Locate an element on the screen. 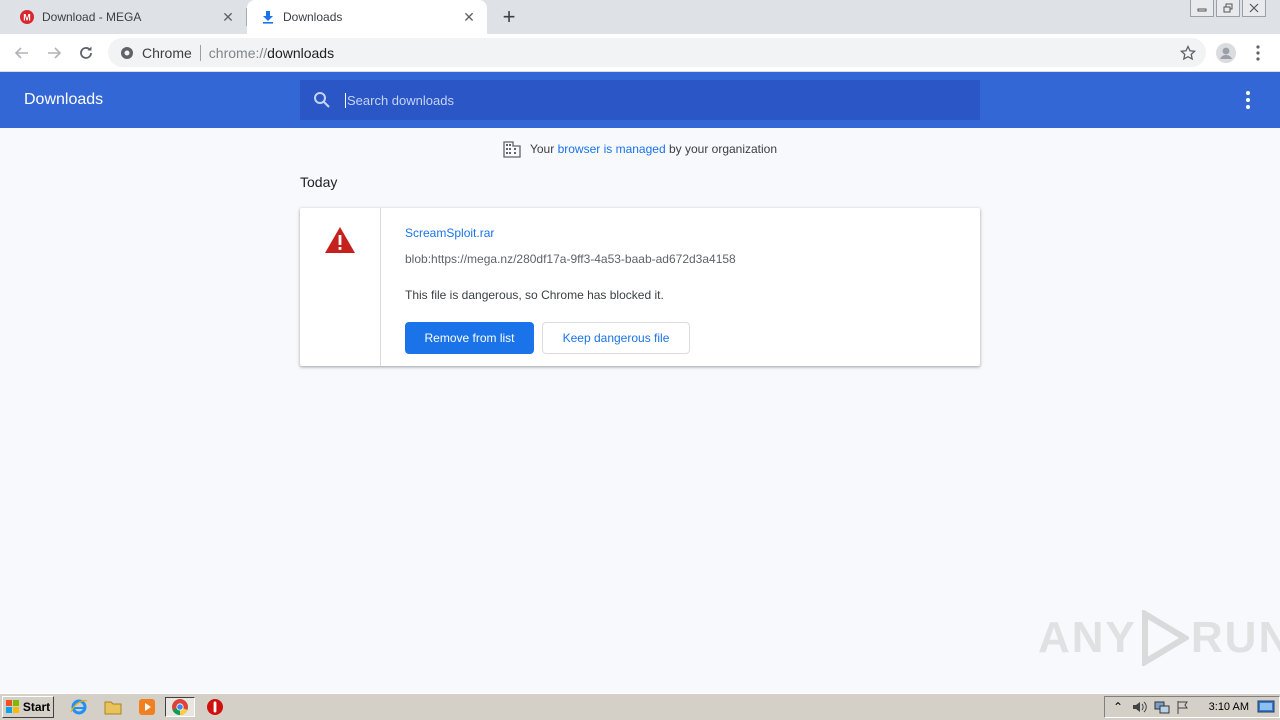 This screenshot has height=720, width=1280. site-label: Chrome is located at coordinates (167, 52).